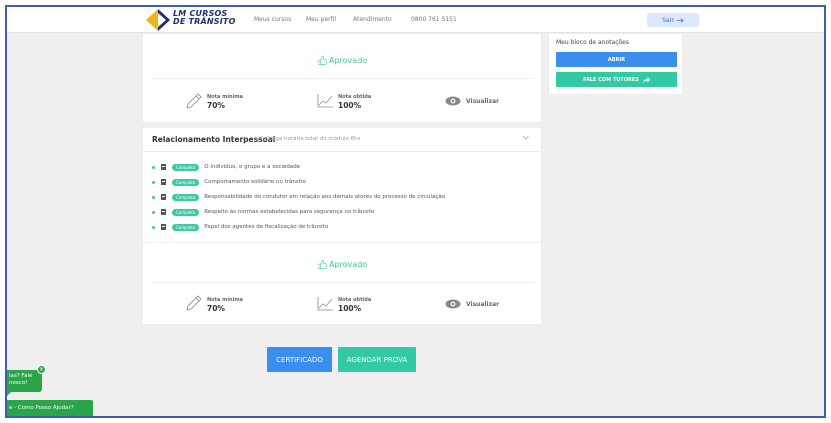 This screenshot has width=831, height=423. I want to click on certificate-button: CERTIFICADO, so click(299, 359).